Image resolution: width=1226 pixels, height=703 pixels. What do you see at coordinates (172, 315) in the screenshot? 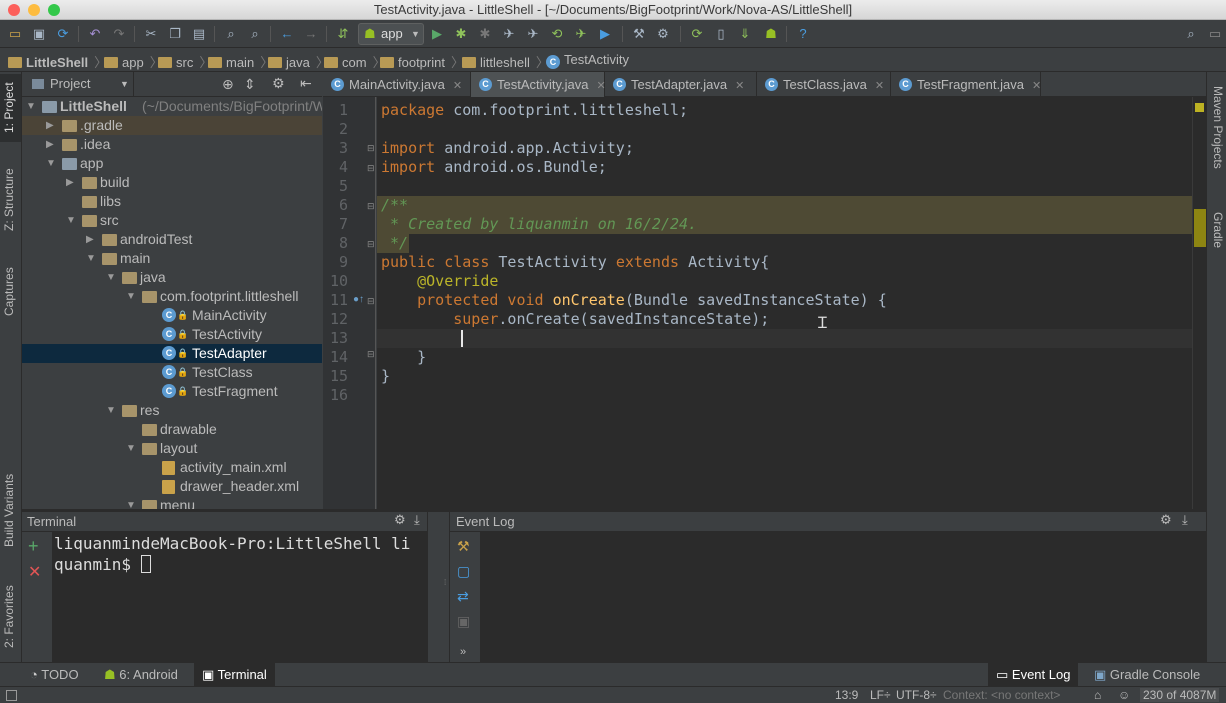
I see `tree-item: C 🔒 MainActivity` at bounding box center [172, 315].